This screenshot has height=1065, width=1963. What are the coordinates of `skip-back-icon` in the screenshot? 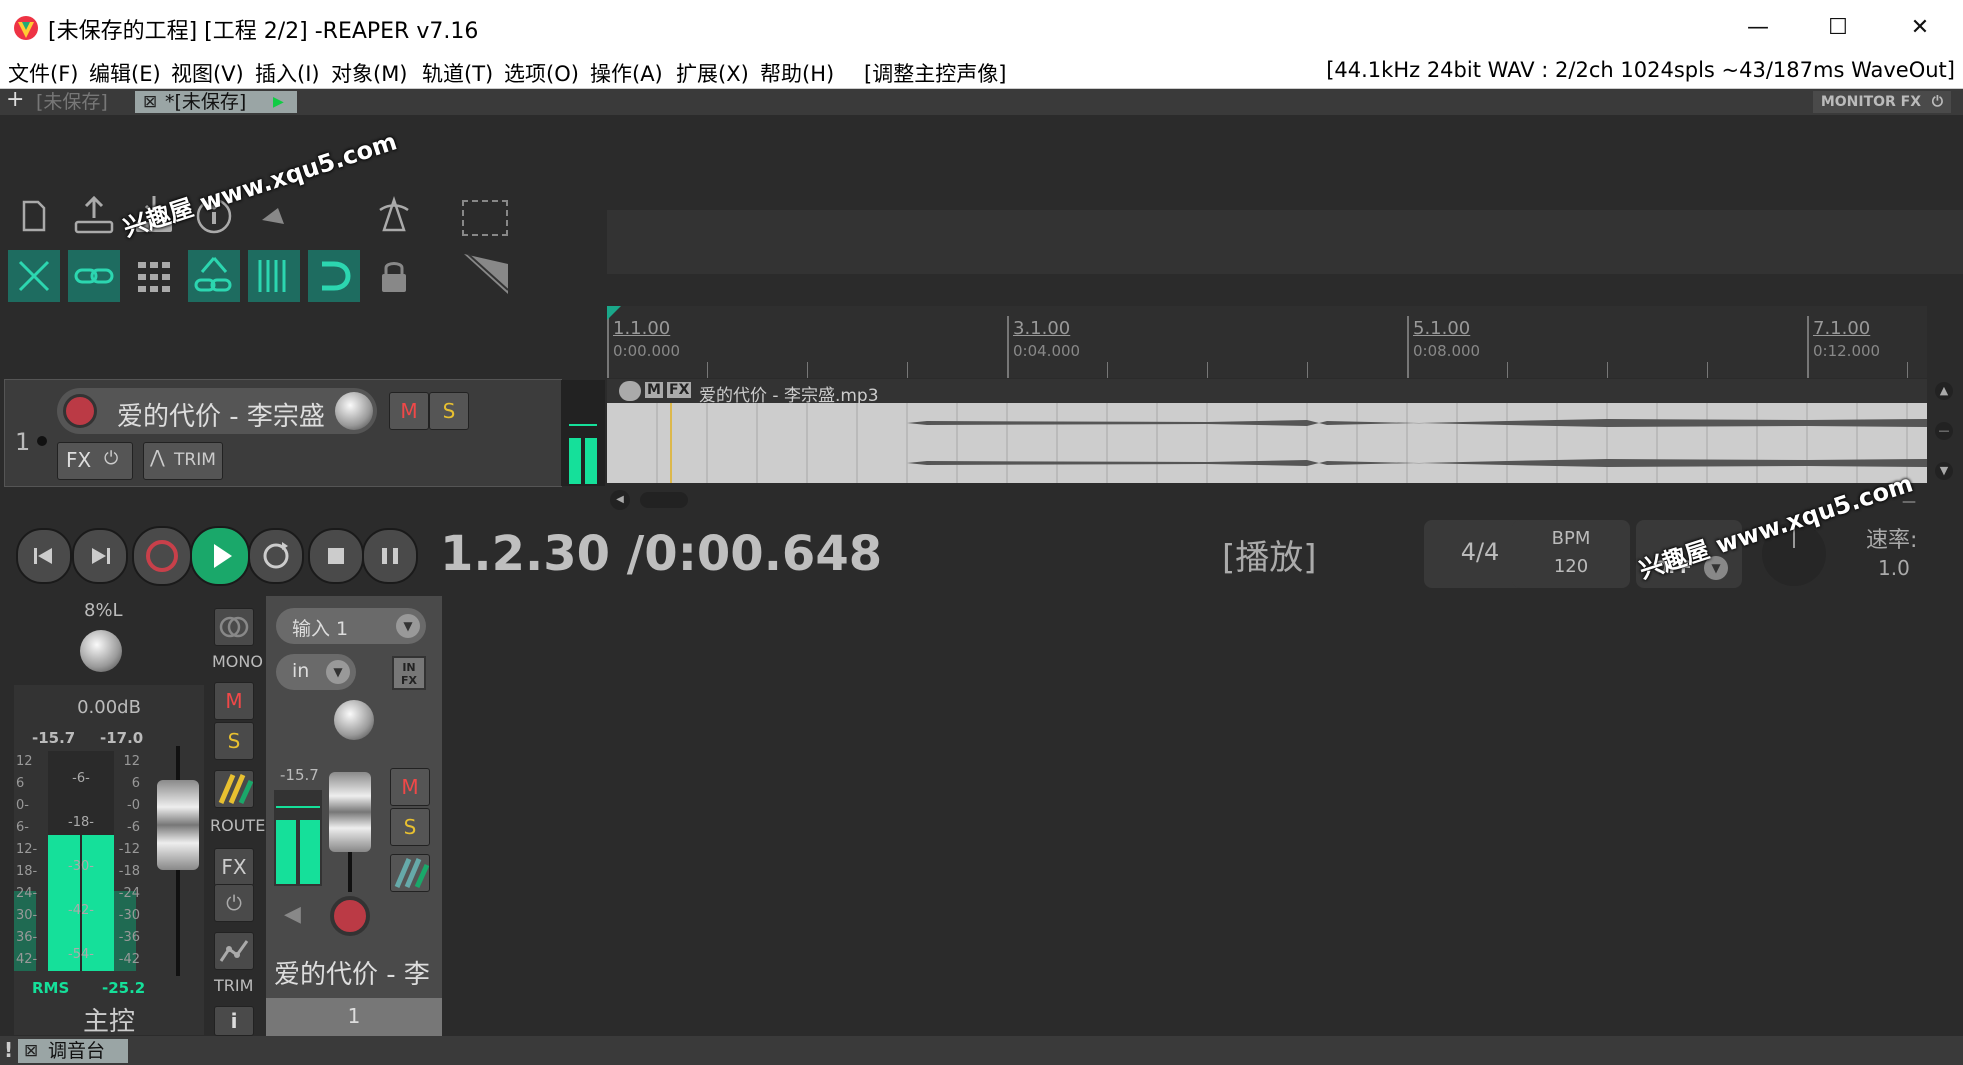 It's located at (43, 556).